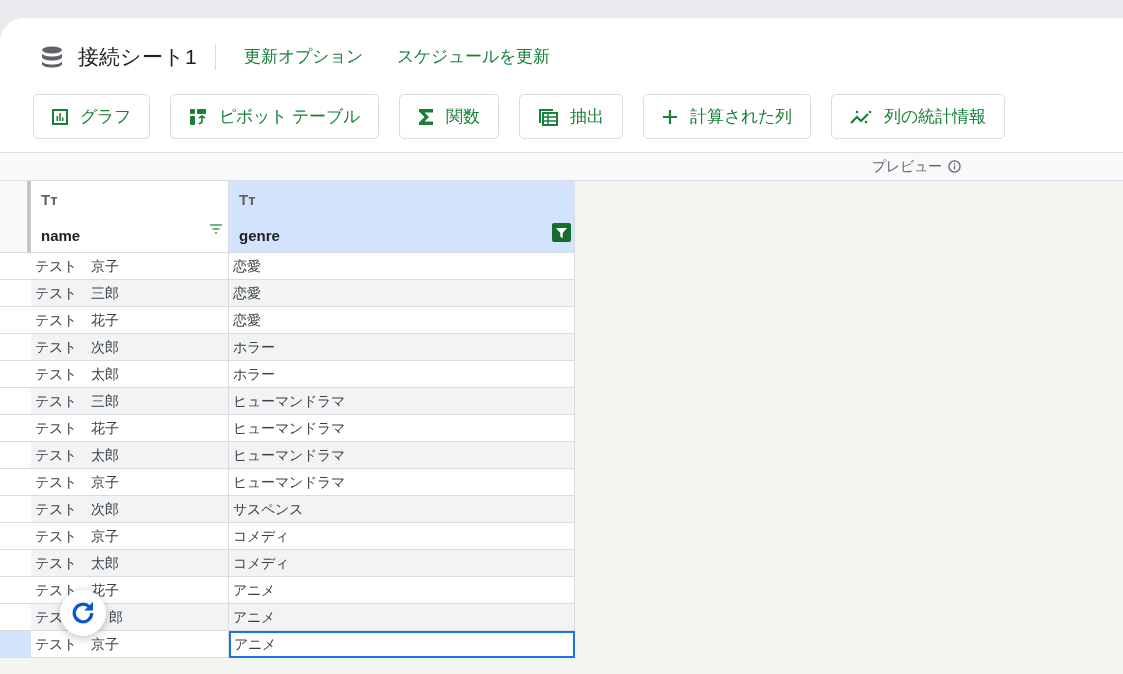 This screenshot has height=674, width=1123. I want to click on table-cell: アニメ, so click(402, 644).